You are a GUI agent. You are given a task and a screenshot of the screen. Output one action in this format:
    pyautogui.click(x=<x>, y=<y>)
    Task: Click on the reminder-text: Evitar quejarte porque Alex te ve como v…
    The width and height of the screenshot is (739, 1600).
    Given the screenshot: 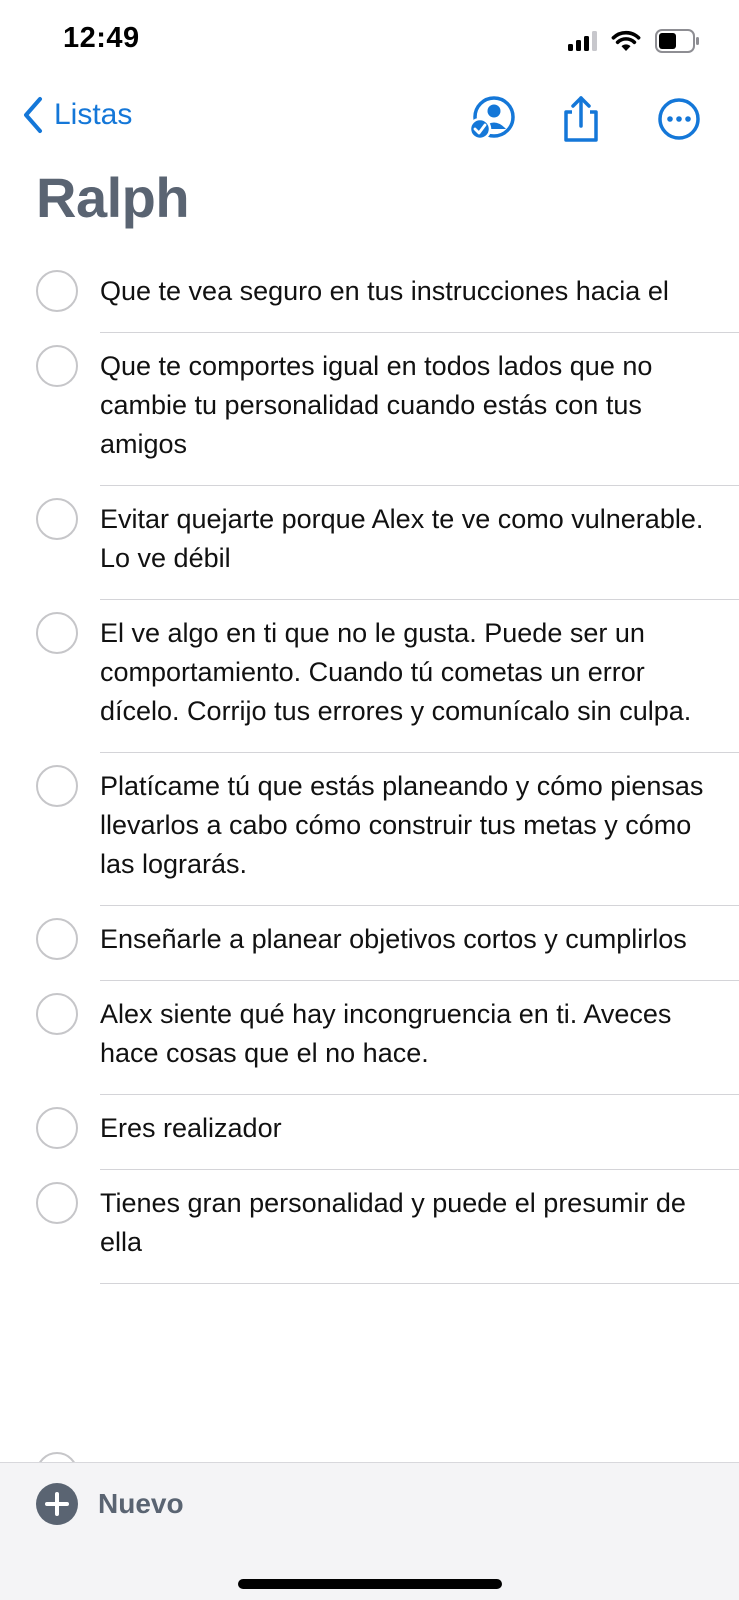 What is the action you would take?
    pyautogui.click(x=403, y=539)
    